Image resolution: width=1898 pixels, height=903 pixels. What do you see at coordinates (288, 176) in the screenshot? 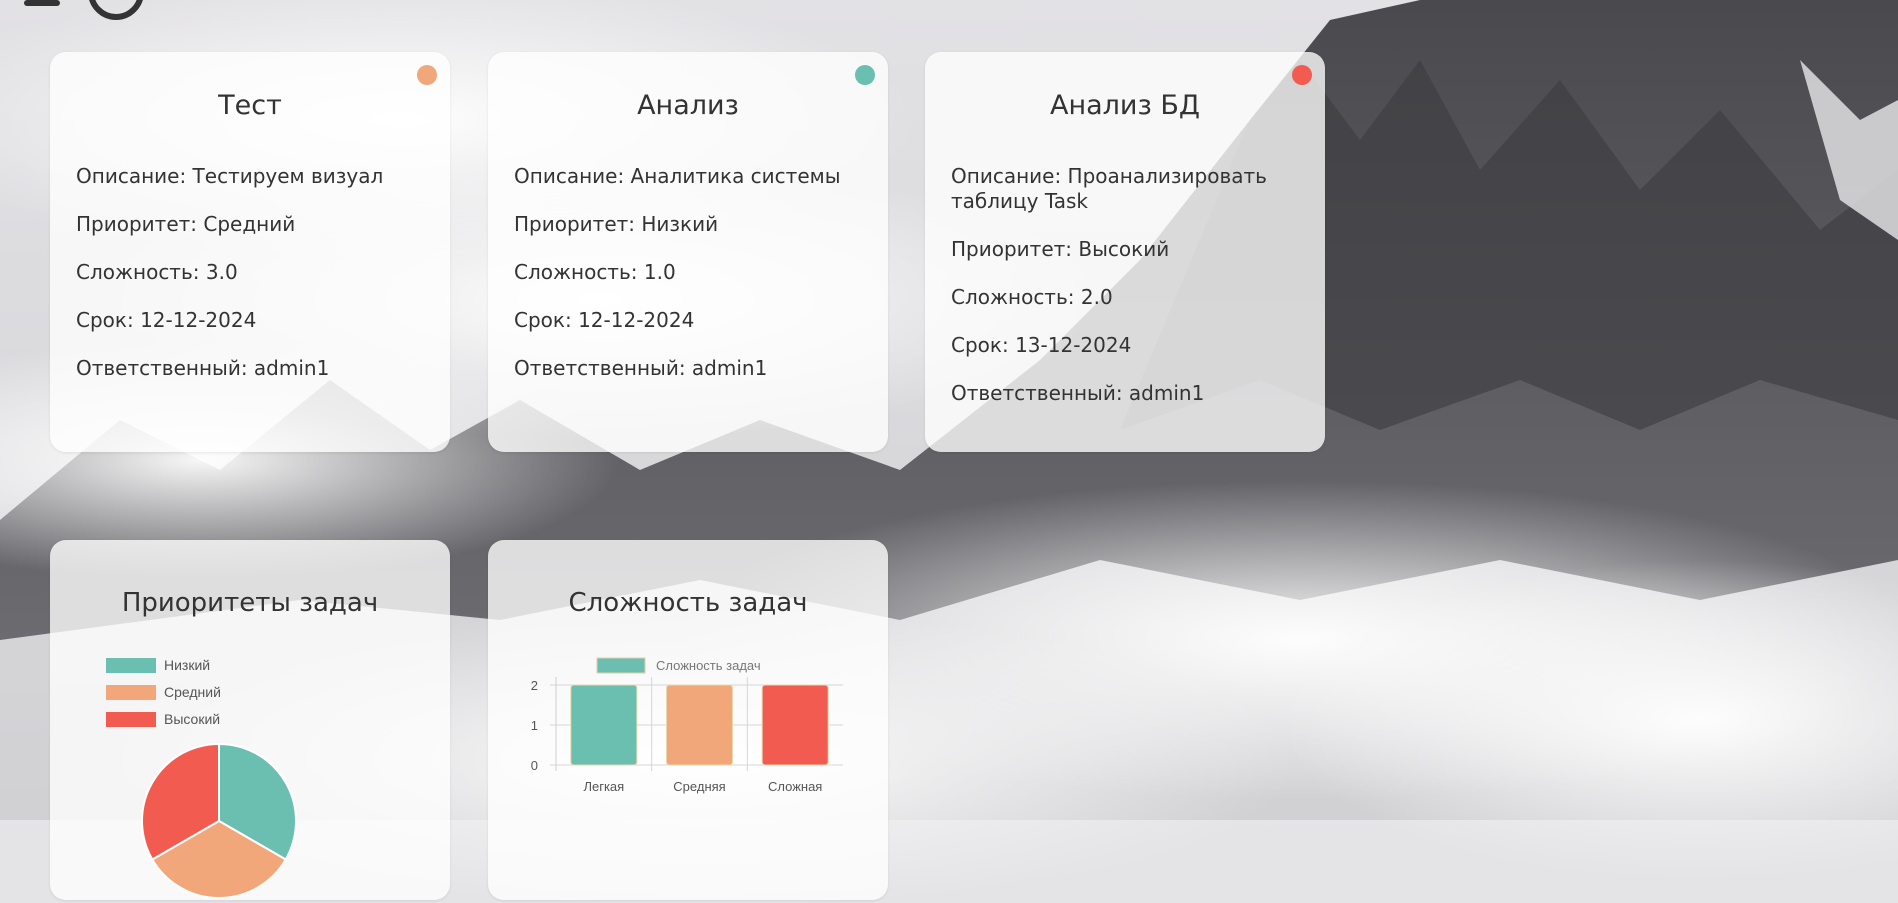
I see `field-value: Тестируем визуал` at bounding box center [288, 176].